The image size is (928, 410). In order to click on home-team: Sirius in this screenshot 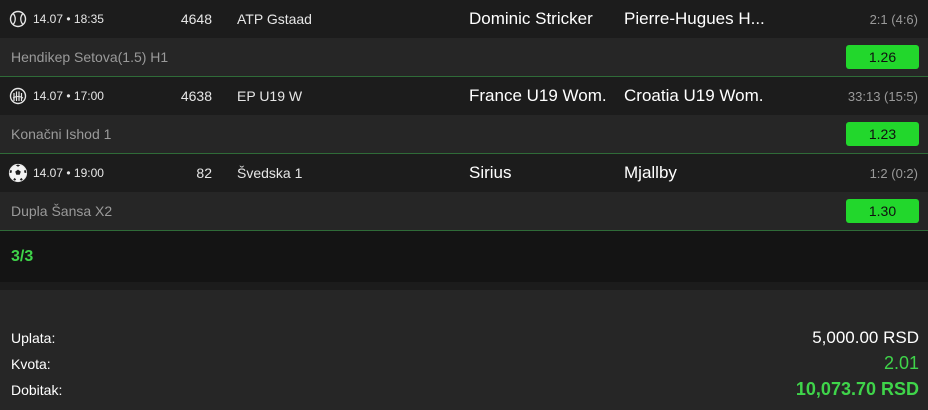, I will do `click(490, 172)`.